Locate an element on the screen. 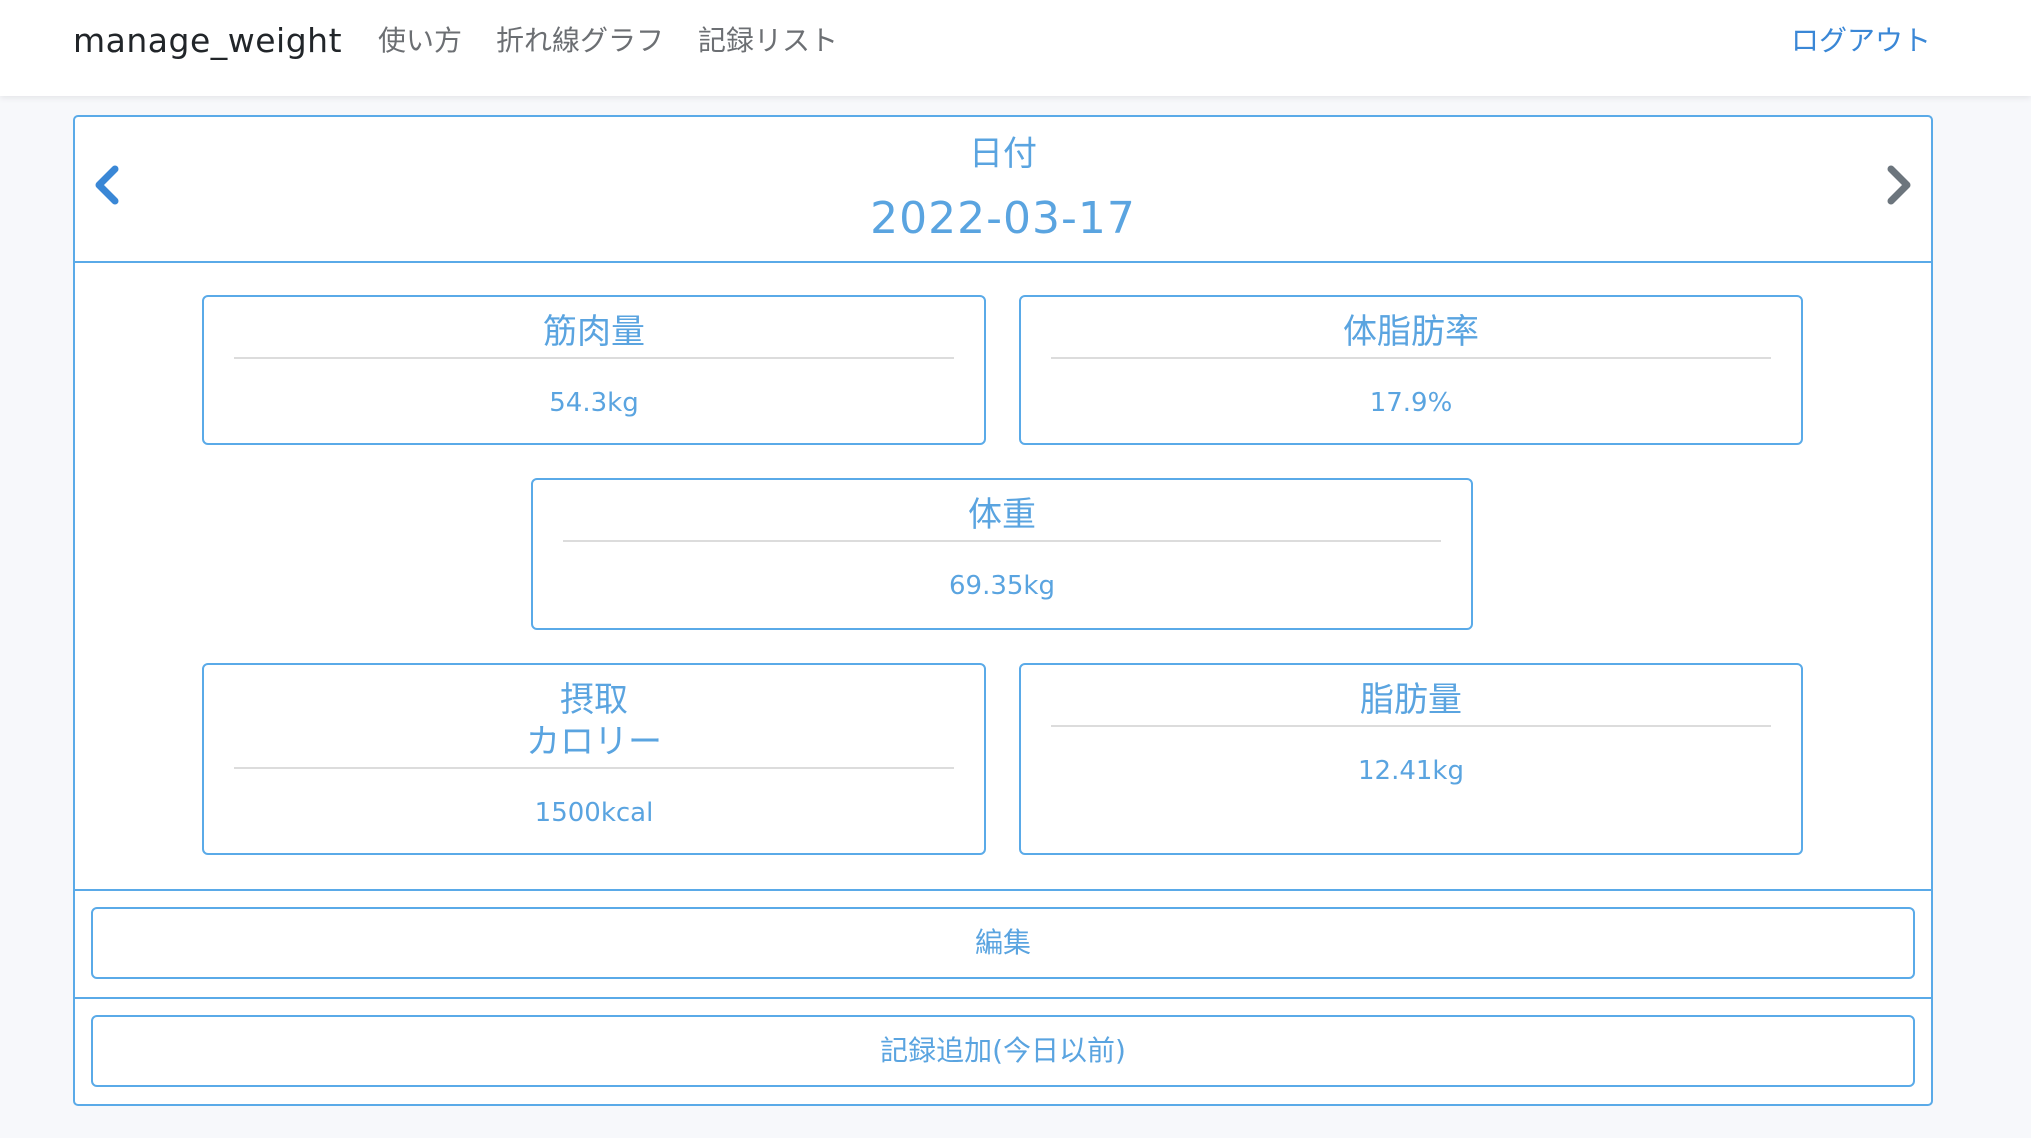 This screenshot has width=2031, height=1138. edit-row: 編集 is located at coordinates (1003, 943).